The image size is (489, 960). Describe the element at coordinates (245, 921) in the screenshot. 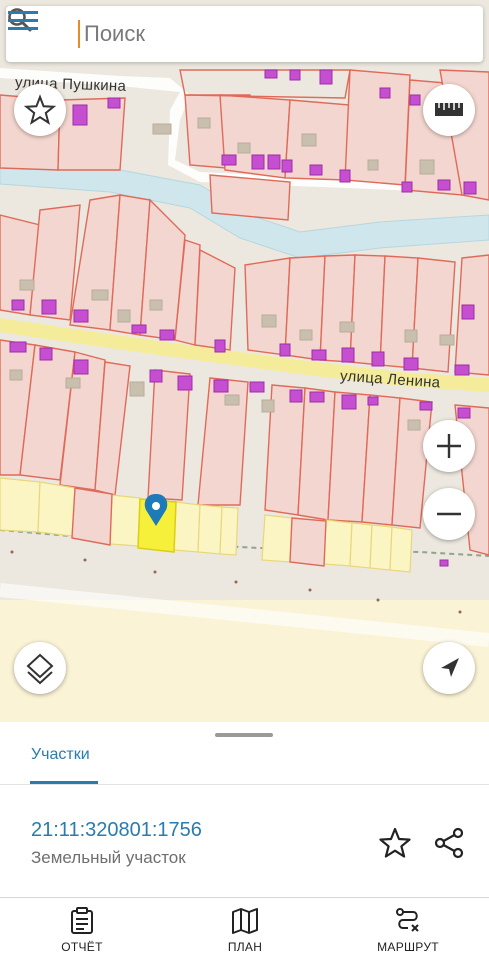

I see `map-icon` at that location.